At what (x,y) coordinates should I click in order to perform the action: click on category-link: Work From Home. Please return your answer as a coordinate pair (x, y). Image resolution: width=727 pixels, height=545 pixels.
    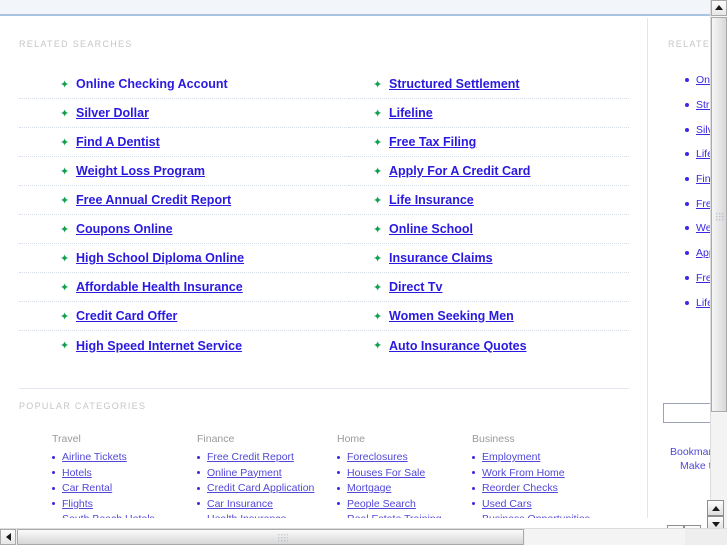
    Looking at the image, I should click on (523, 473).